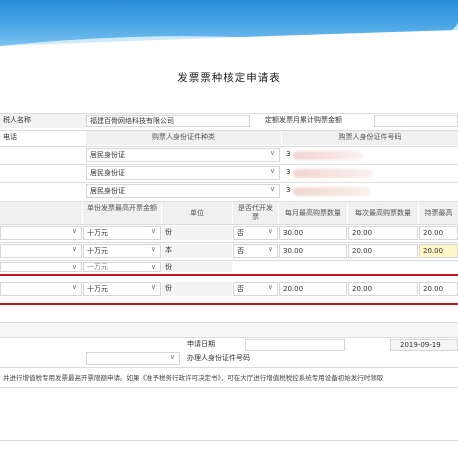 The width and height of the screenshot is (458, 459). I want to click on header-banner, so click(229, 23).